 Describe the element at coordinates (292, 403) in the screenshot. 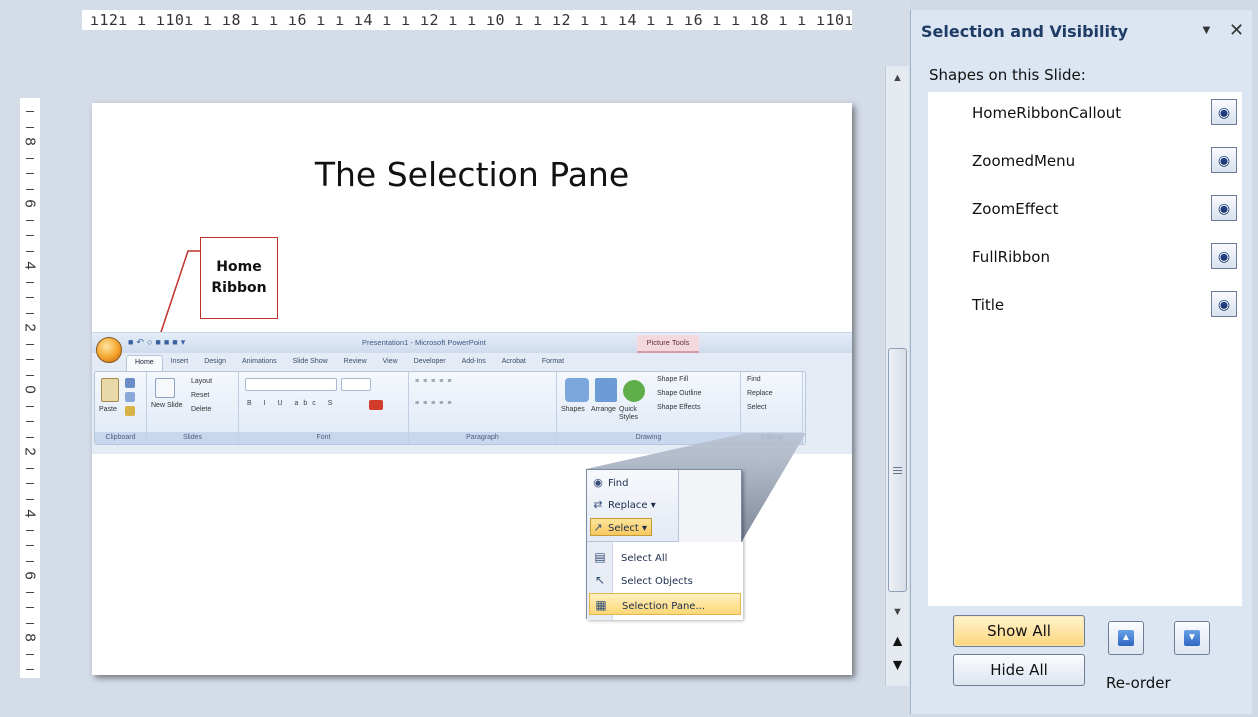

I see `font-format-buttons: B I U abc S` at that location.